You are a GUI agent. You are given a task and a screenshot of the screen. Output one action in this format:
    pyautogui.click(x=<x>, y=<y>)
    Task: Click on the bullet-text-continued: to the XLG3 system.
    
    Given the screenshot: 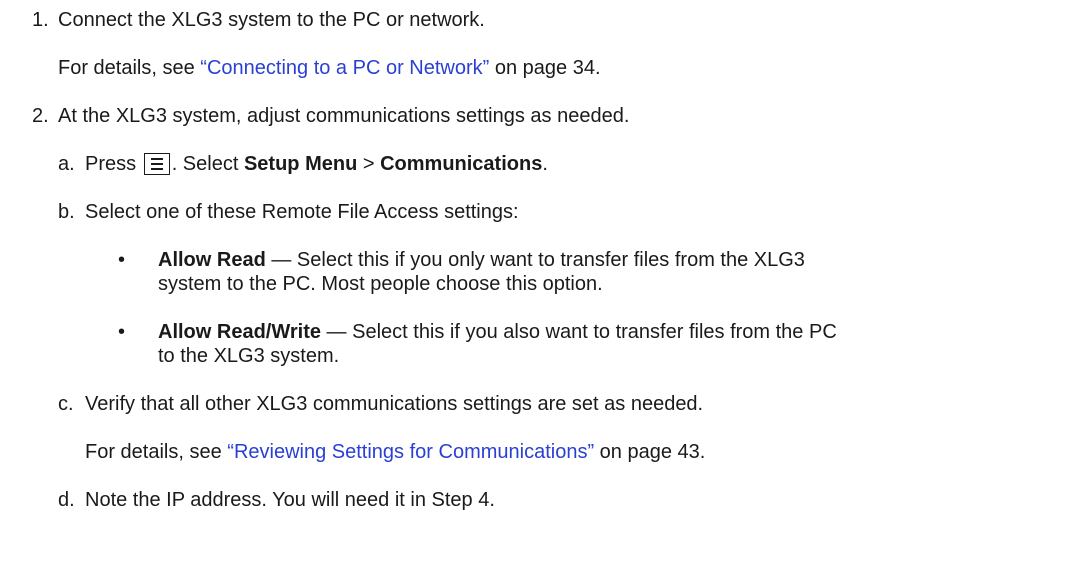 What is the action you would take?
    pyautogui.click(x=249, y=356)
    